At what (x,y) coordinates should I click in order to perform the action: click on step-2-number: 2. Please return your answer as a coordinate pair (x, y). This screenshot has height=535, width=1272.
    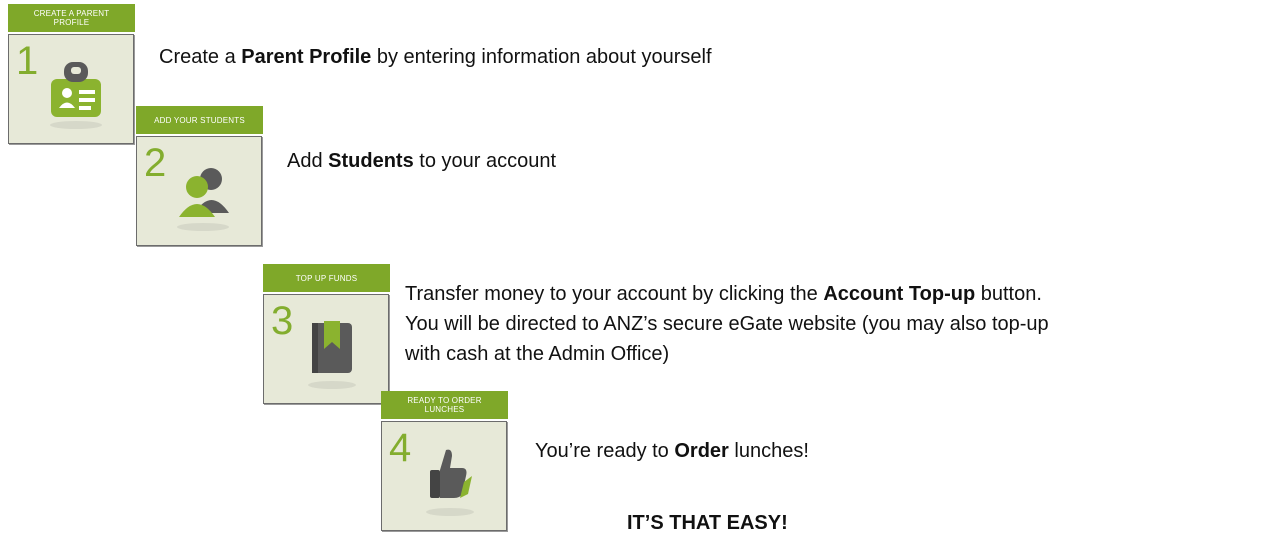
    Looking at the image, I should click on (155, 163).